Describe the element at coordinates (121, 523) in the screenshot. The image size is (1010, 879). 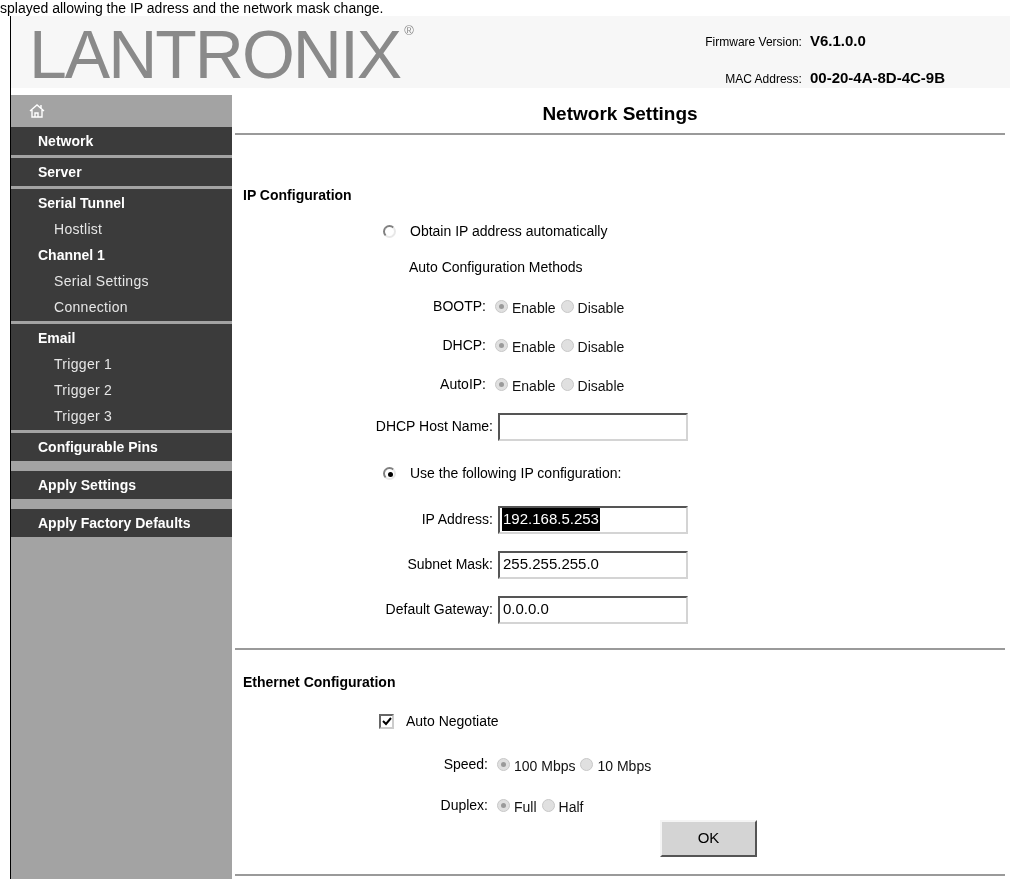
I see `sidebar-link: Apply Factory Defaults` at that location.